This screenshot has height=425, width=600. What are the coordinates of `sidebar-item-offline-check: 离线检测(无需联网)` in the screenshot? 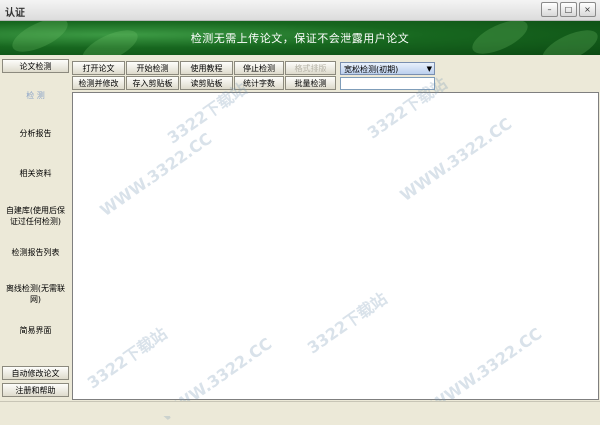 It's located at (35, 294).